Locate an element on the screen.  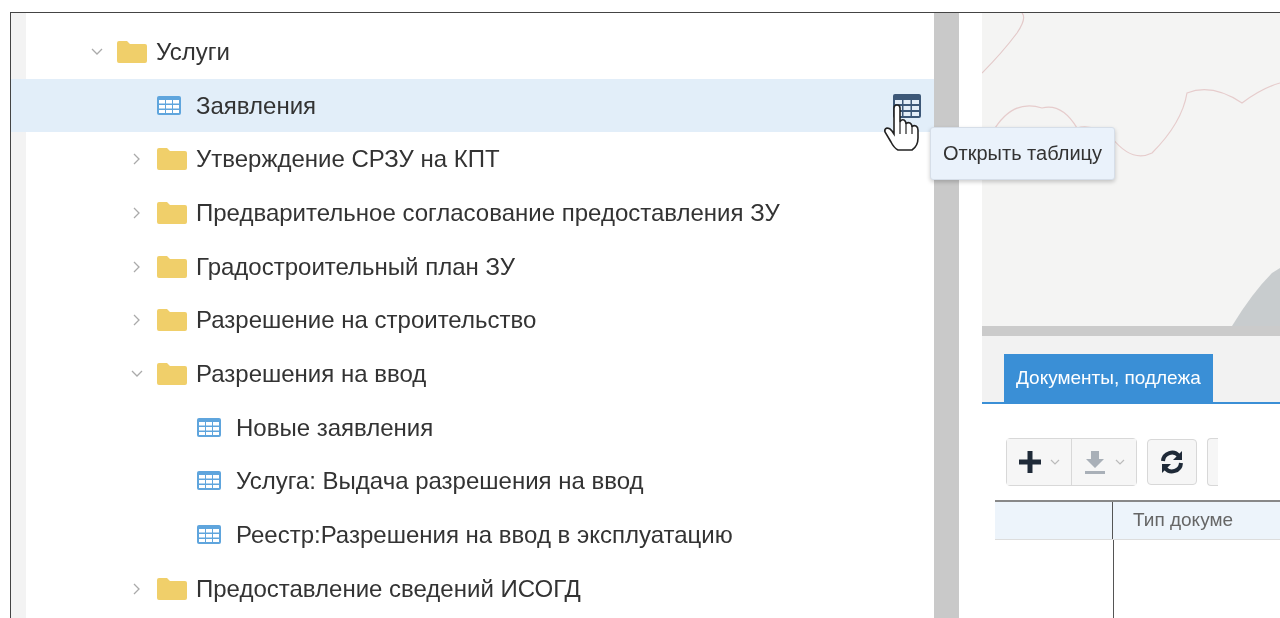
plus-icon is located at coordinates (1030, 462).